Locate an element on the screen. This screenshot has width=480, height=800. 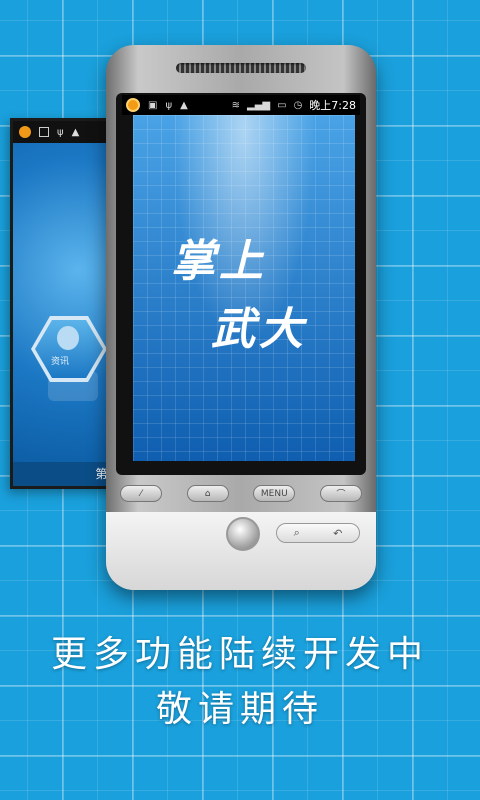
battery-icon: ▭ is located at coordinates (282, 105).